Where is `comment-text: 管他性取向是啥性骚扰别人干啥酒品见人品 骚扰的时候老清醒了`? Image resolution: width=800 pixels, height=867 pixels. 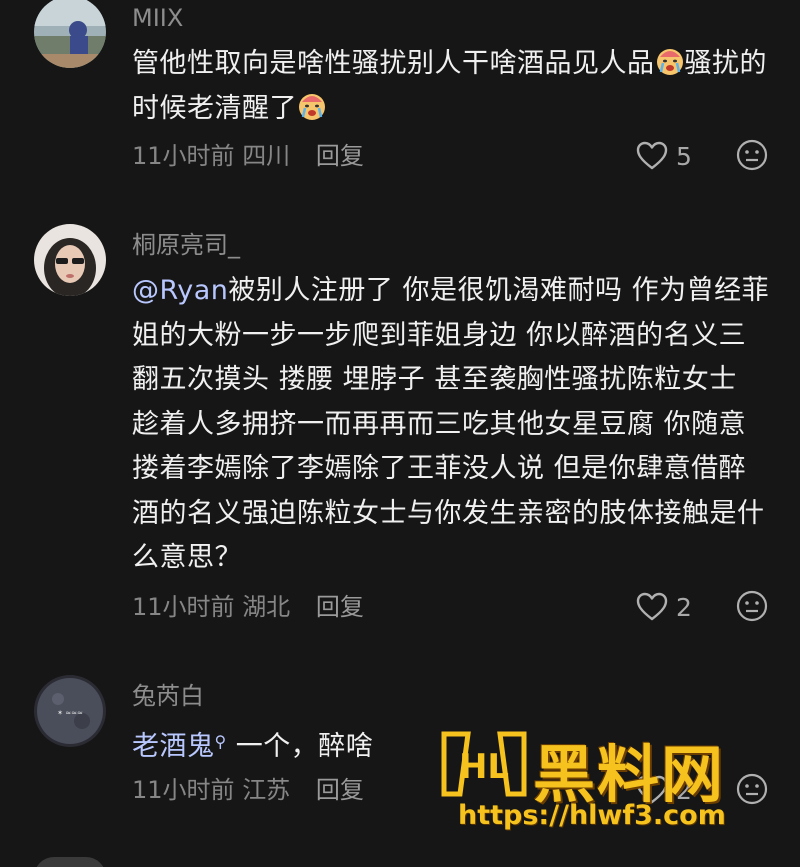
comment-text: 管他性取向是啥性骚扰别人干啥酒品见人品 骚扰的时候老清醒了 is located at coordinates (452, 86).